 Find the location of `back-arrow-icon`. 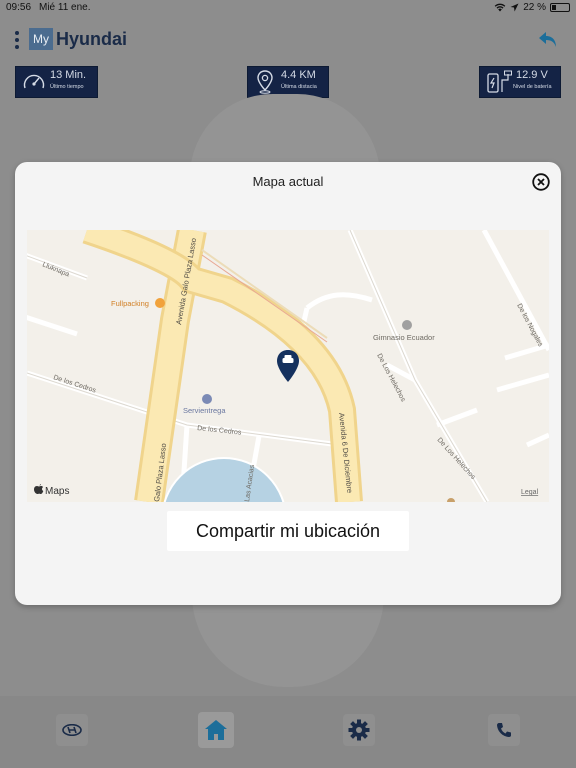

back-arrow-icon is located at coordinates (549, 40).